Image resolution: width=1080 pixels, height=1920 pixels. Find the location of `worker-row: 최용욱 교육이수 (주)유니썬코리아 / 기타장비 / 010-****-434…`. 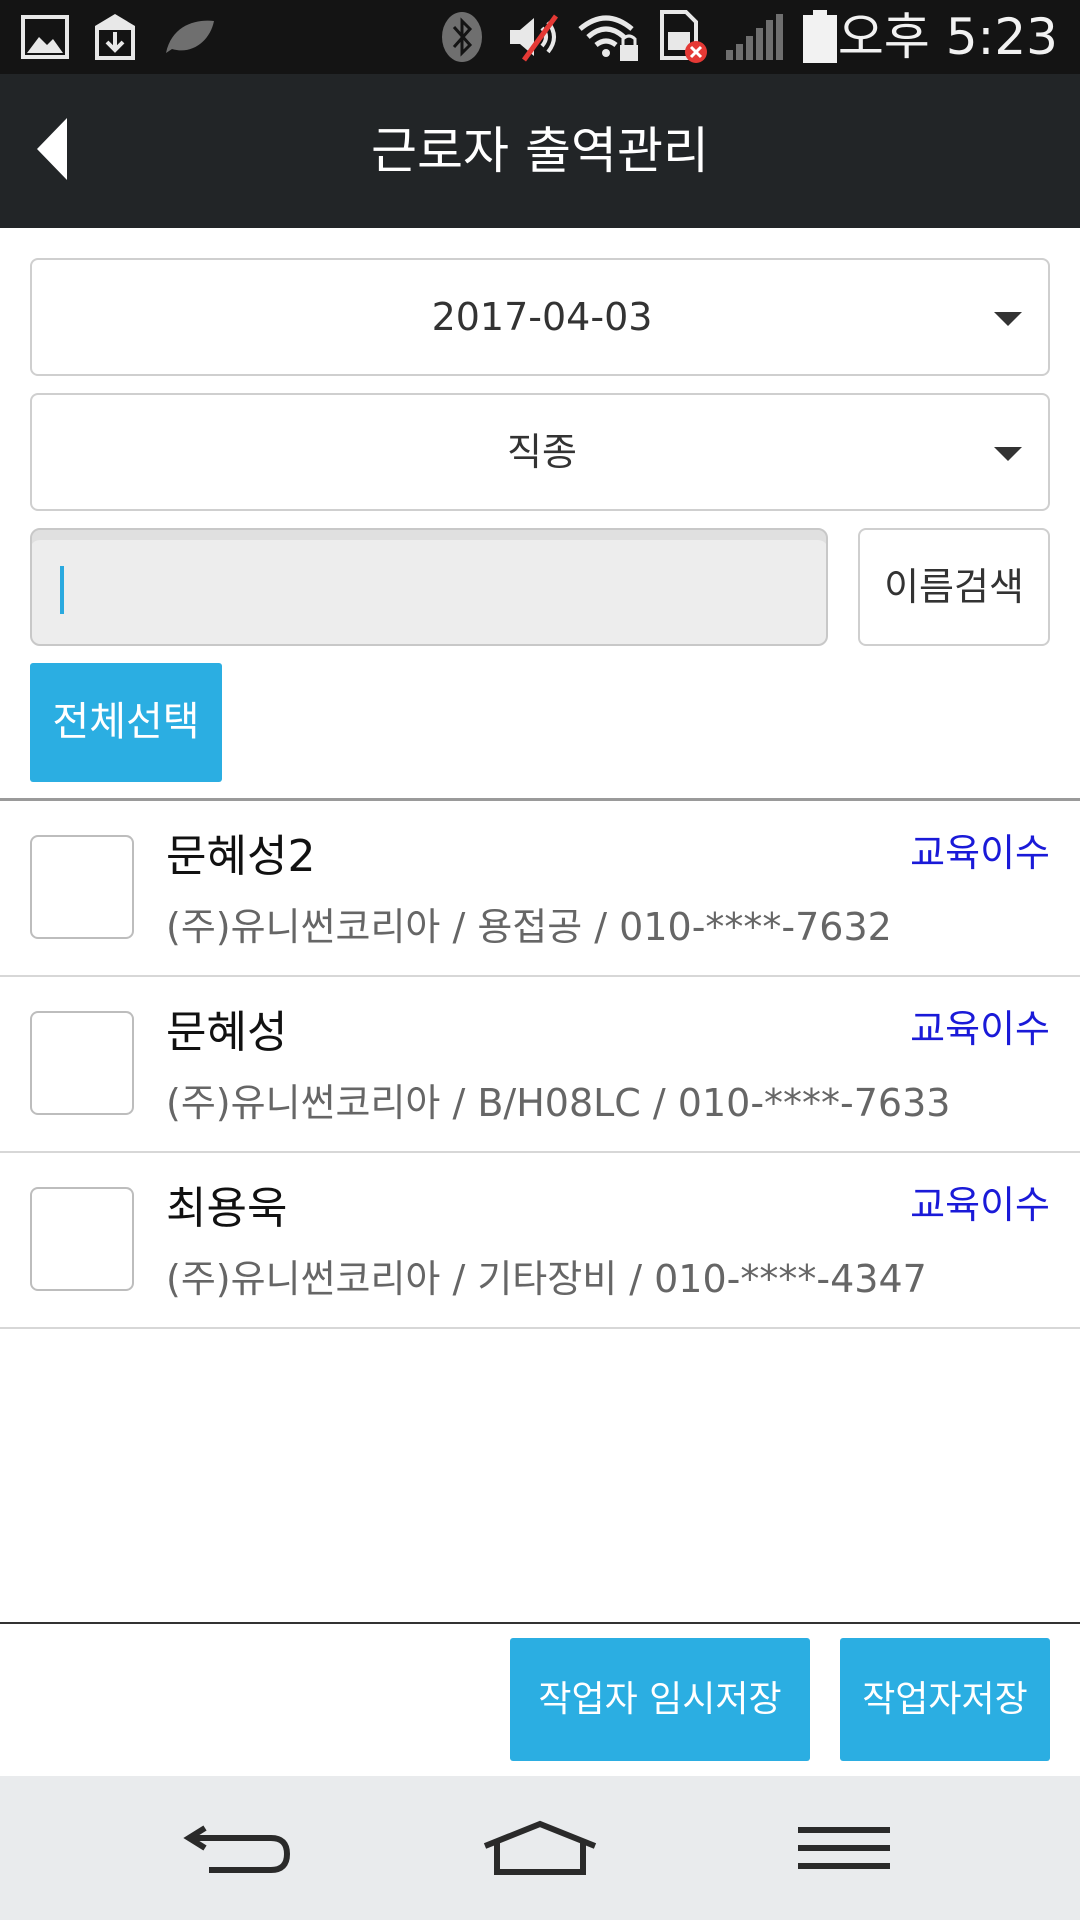

worker-row: 최용욱 교육이수 (주)유니썬코리아 / 기타장비 / 010-****-434… is located at coordinates (540, 1241).